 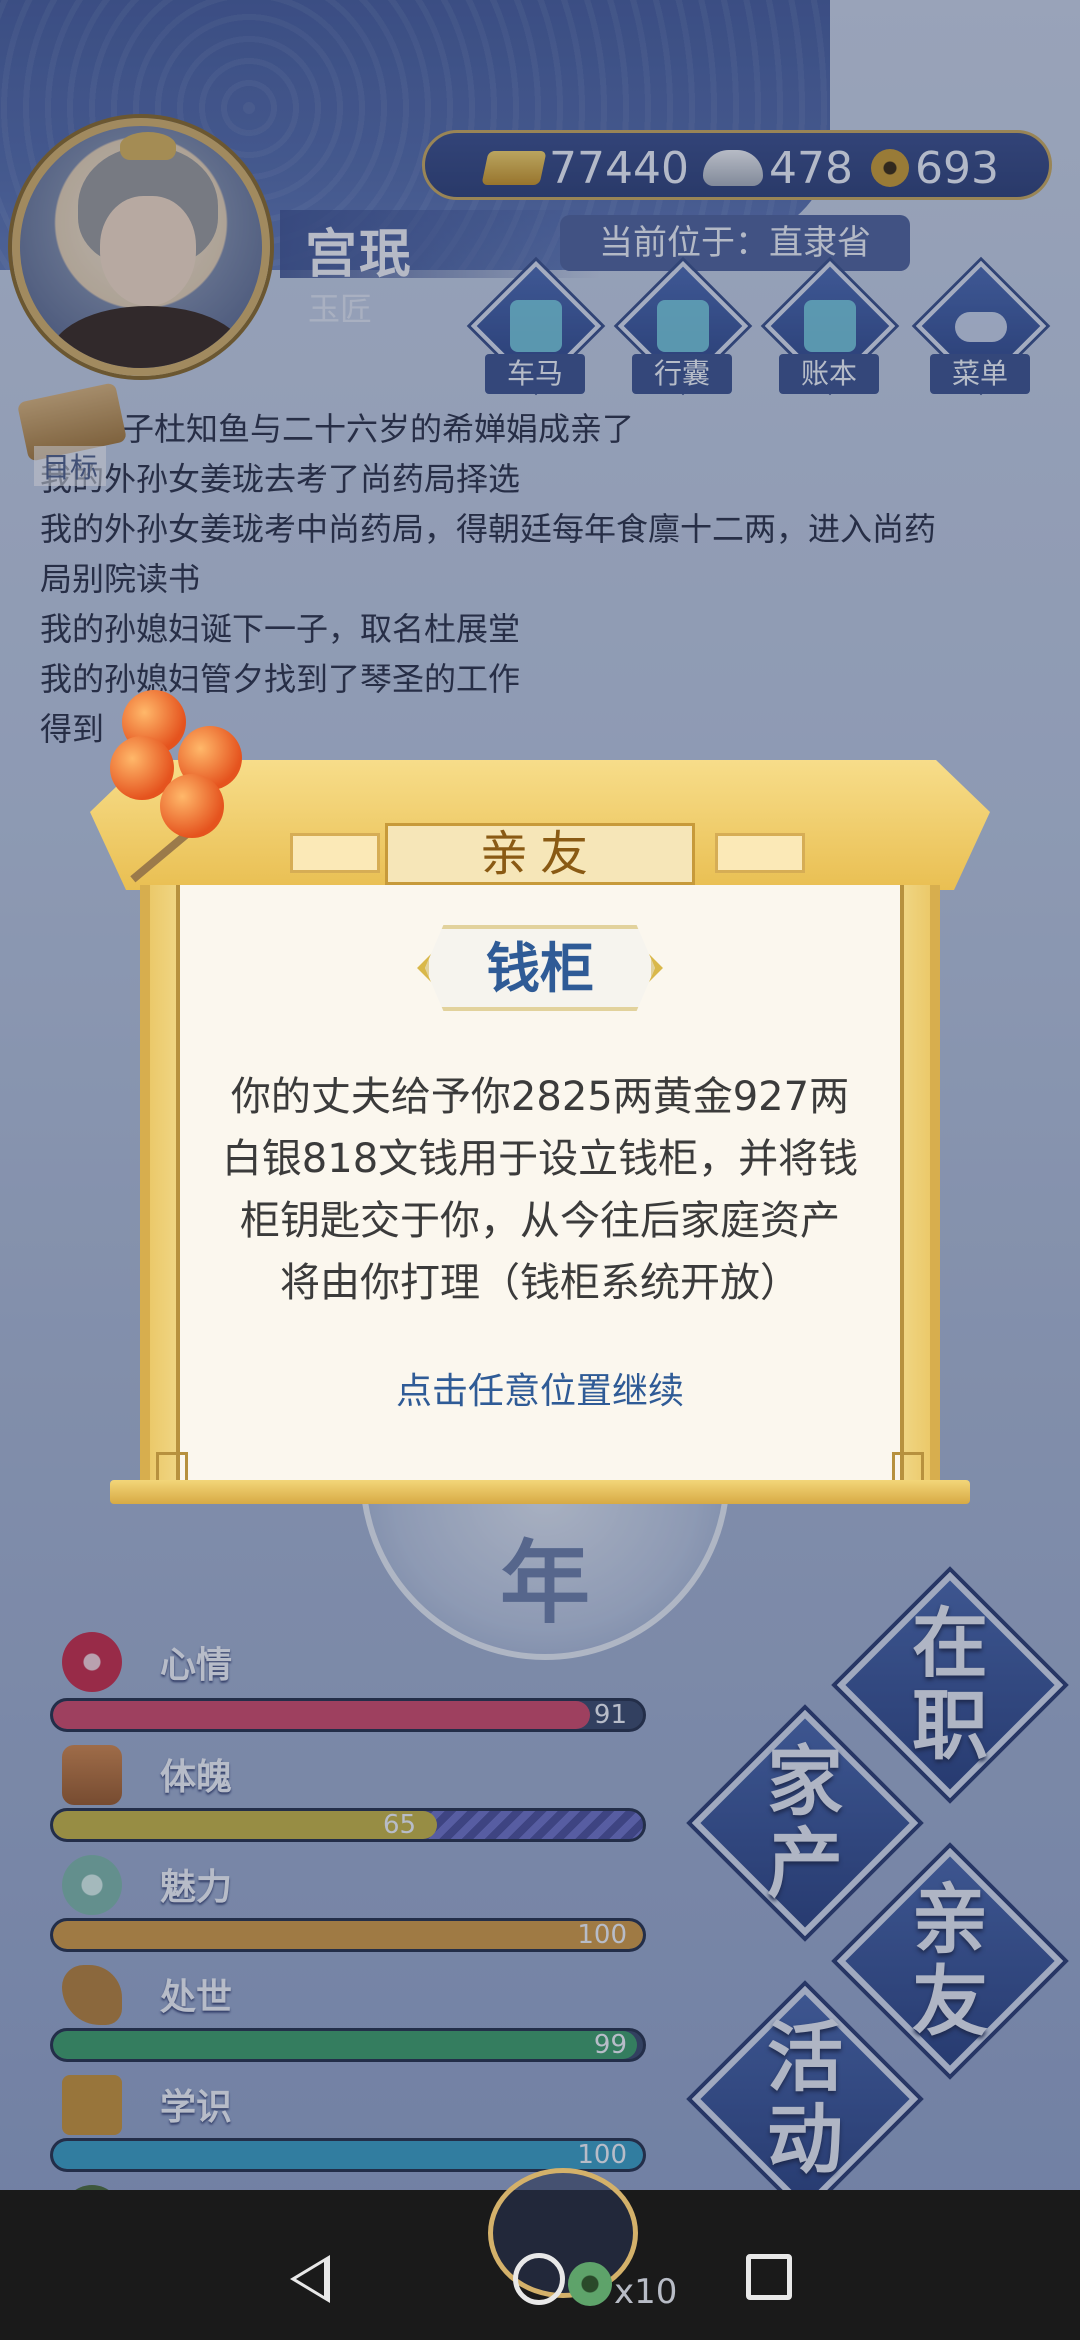 What do you see at coordinates (540, 968) in the screenshot?
I see `modal-heading: 钱柜` at bounding box center [540, 968].